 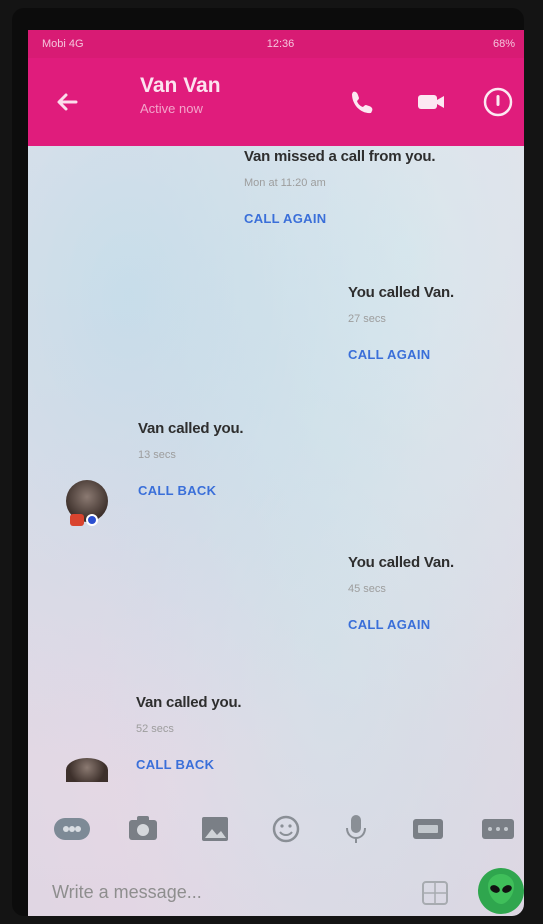 I want to click on more-icon, so click(x=498, y=829).